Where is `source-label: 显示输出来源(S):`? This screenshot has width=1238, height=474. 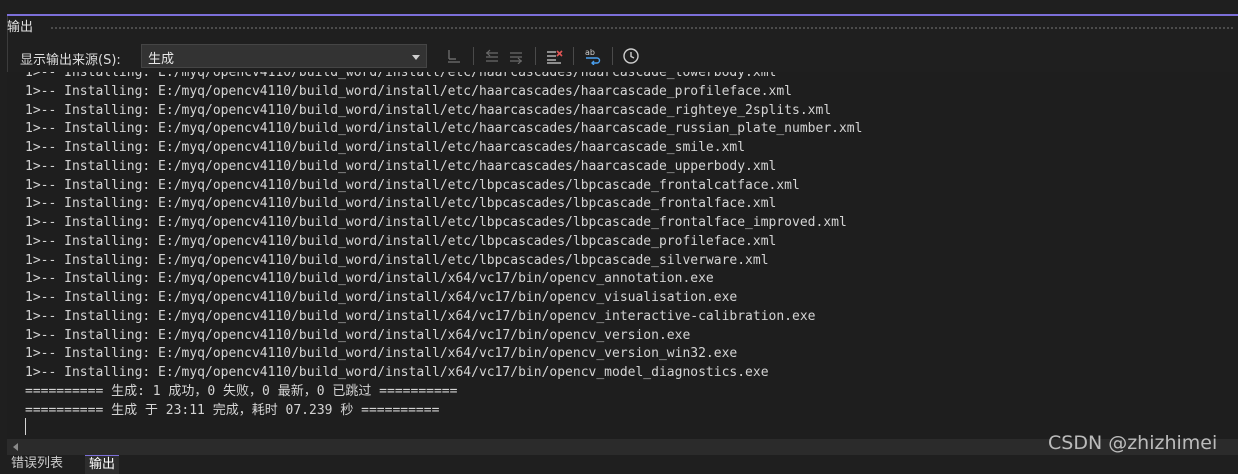 source-label: 显示输出来源(S): is located at coordinates (70, 60).